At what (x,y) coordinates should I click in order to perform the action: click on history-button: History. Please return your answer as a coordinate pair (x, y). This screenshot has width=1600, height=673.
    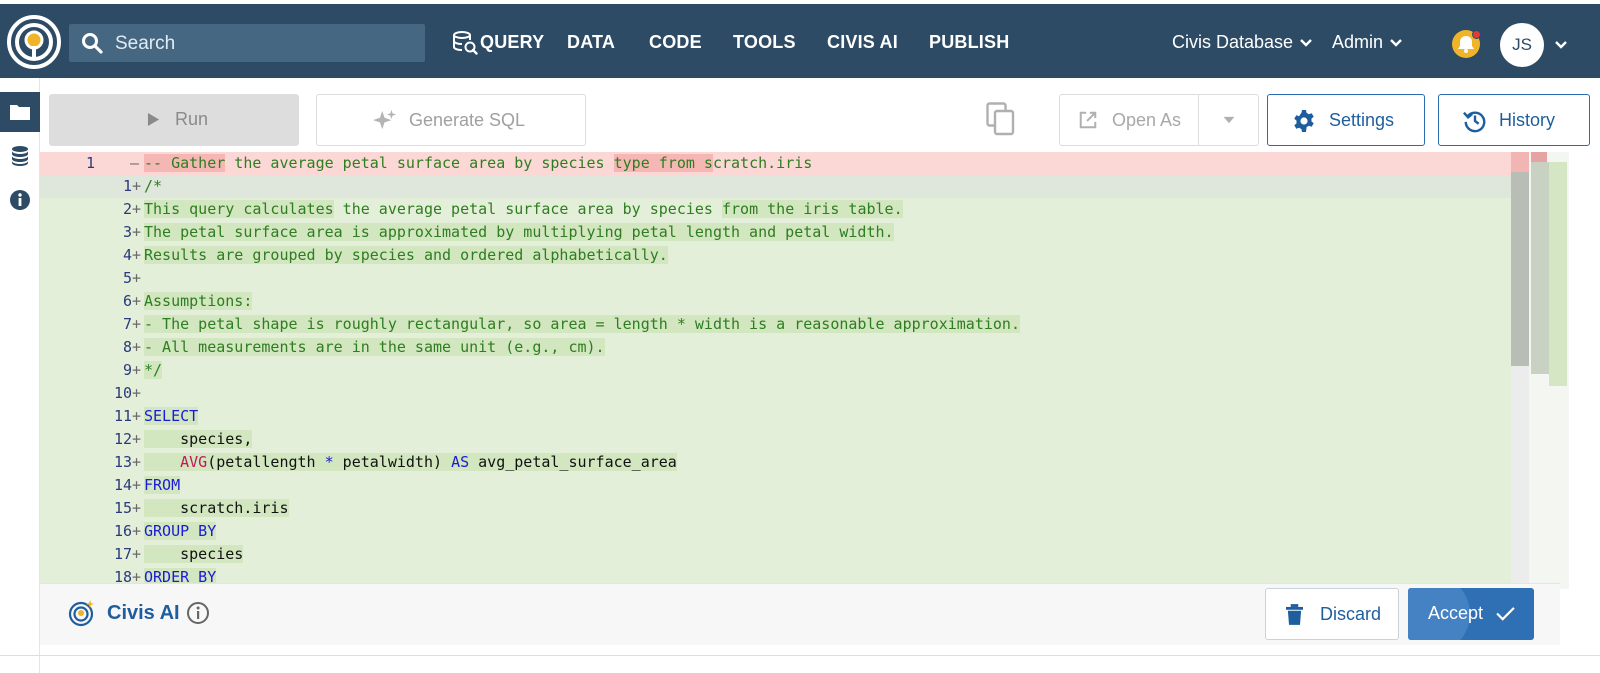
    Looking at the image, I should click on (1514, 120).